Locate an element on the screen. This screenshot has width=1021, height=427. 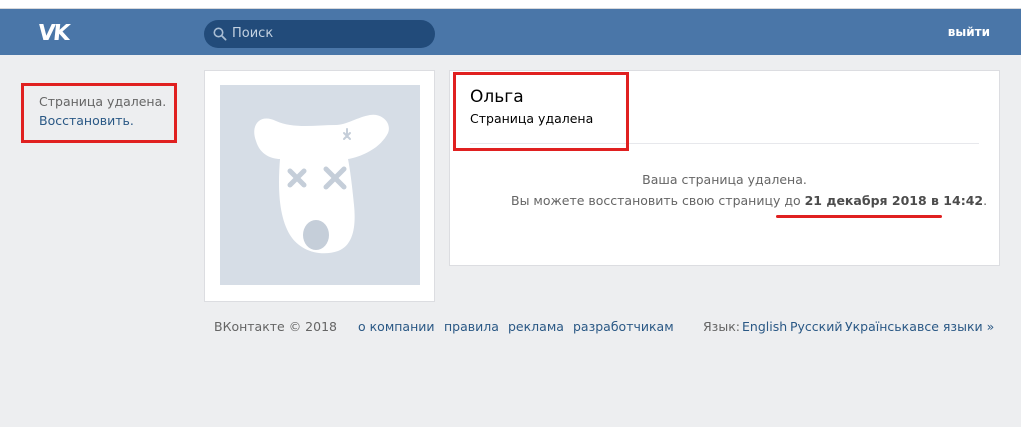
search-input: Поиск is located at coordinates (319, 34).